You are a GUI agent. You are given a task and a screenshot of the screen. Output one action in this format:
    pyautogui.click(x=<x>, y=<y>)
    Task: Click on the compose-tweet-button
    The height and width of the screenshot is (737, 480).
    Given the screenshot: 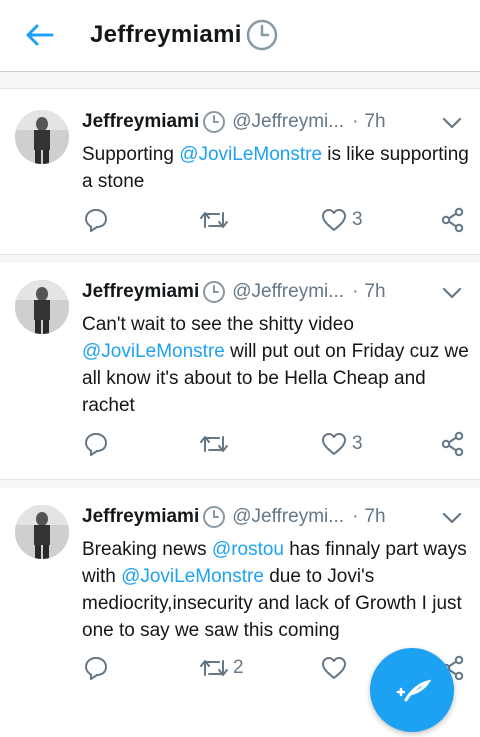 What is the action you would take?
    pyautogui.click(x=412, y=690)
    